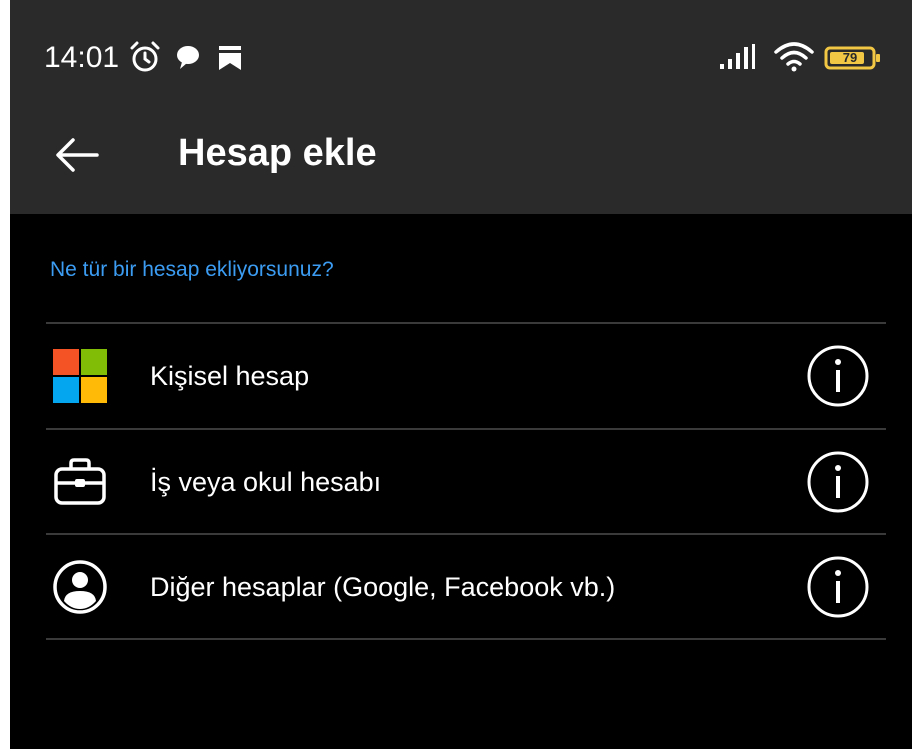 The height and width of the screenshot is (749, 912). I want to click on other-accounts-option: Diğer hesaplar (Google, Facebook vb.), so click(466, 587).